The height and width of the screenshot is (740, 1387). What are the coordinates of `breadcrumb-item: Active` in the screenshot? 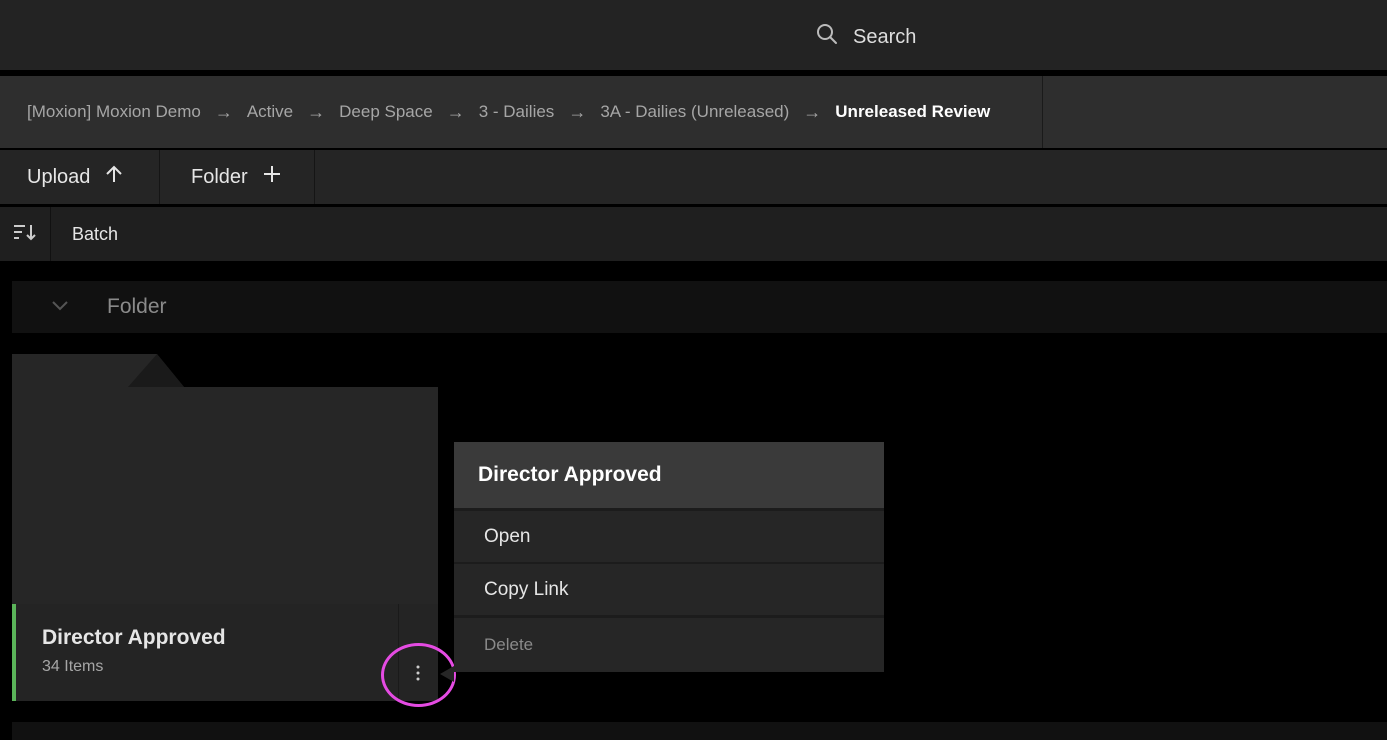 It's located at (270, 112).